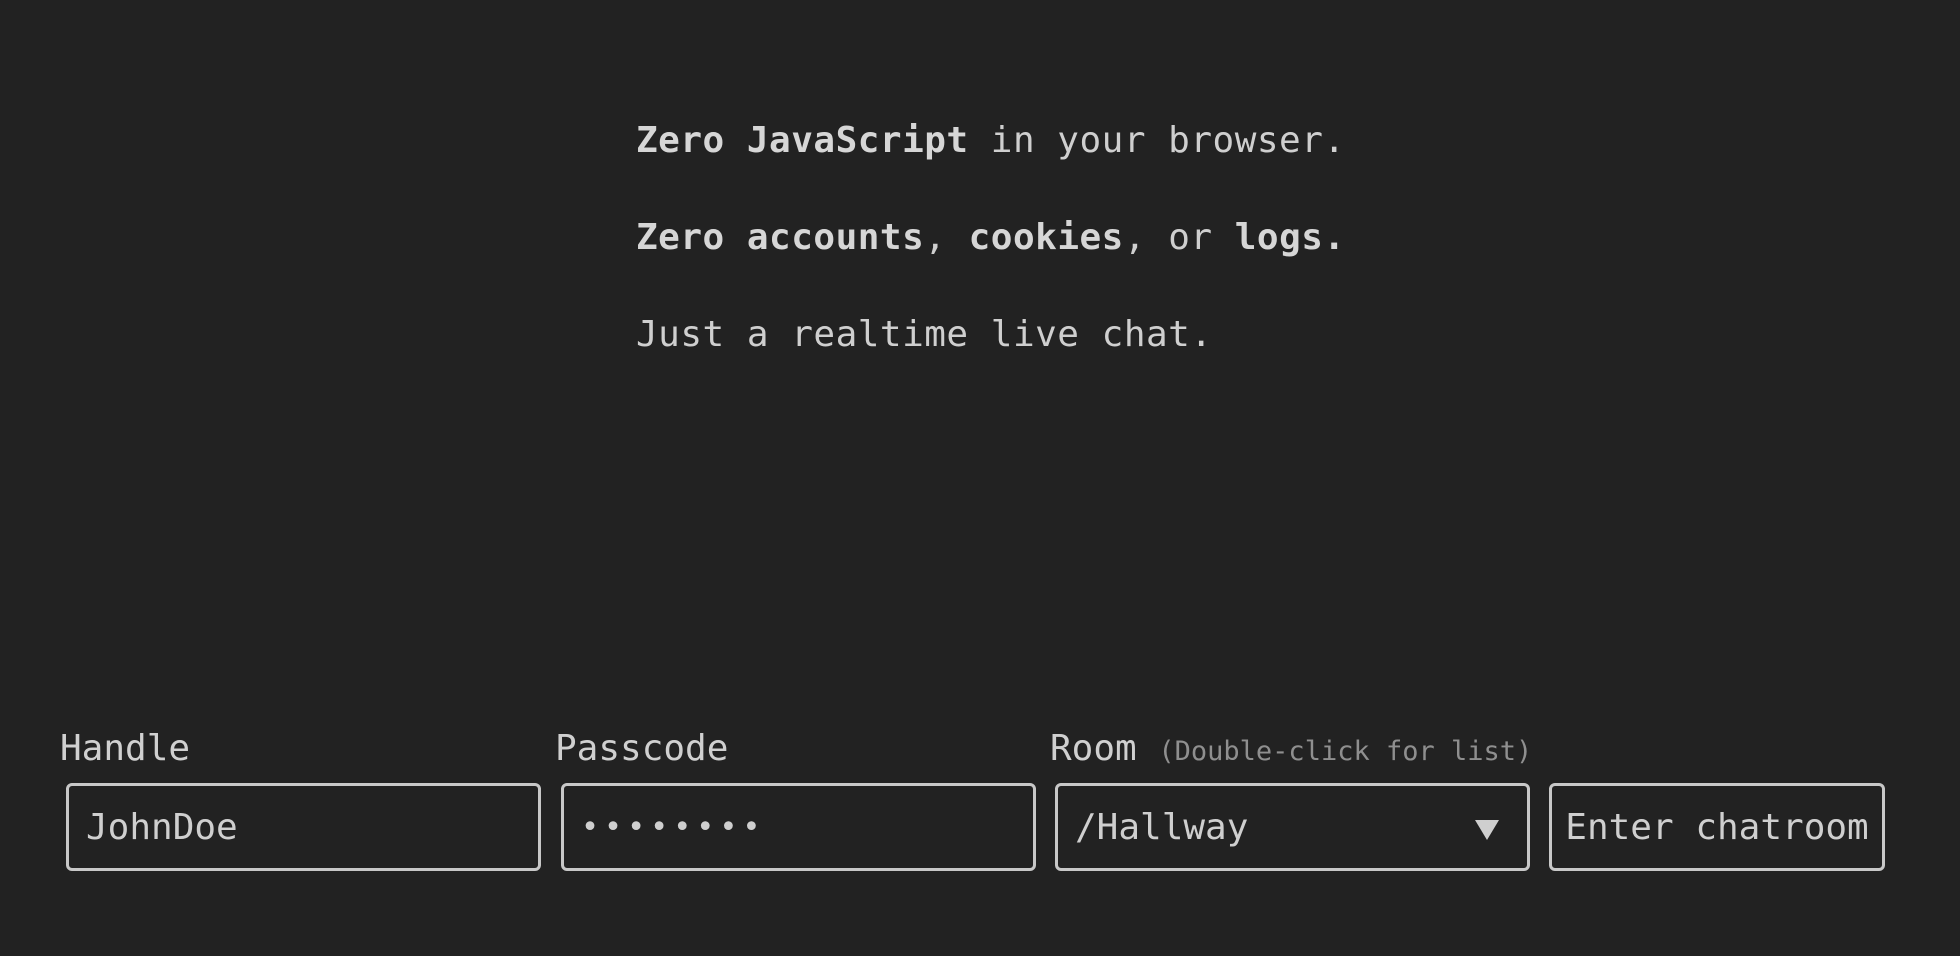  Describe the element at coordinates (1345, 751) in the screenshot. I see `room-hint: (Double-click for list)` at that location.